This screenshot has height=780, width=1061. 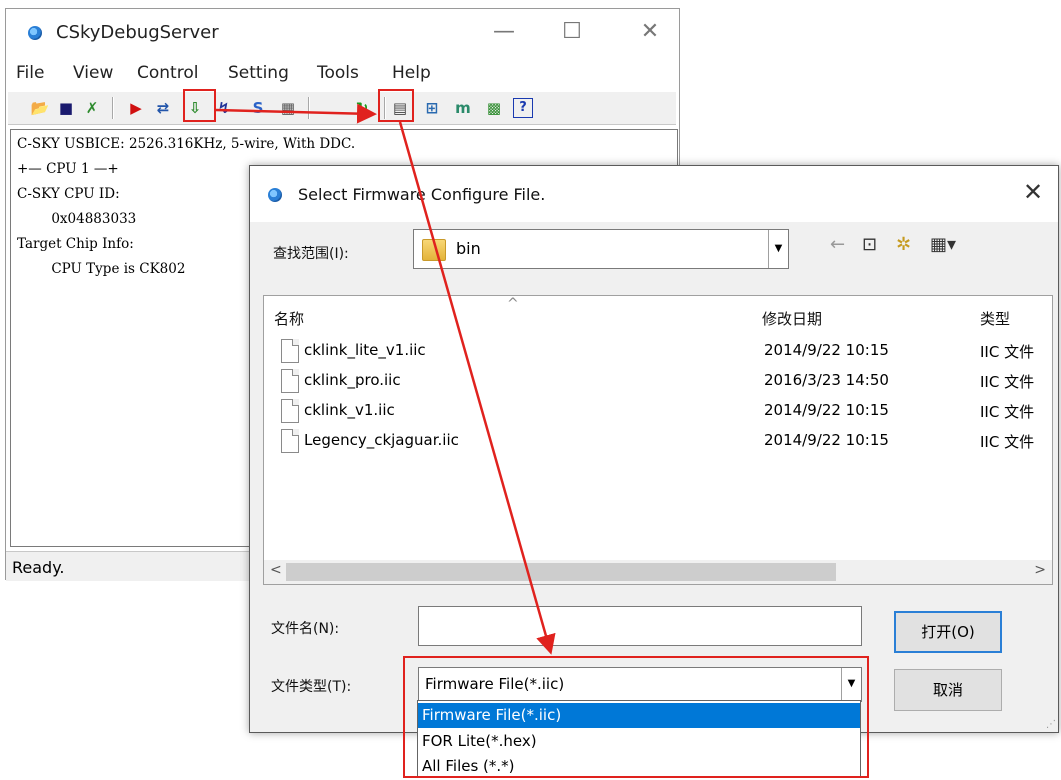 I want to click on dialog-close-button: ✕, so click(x=1033, y=192).